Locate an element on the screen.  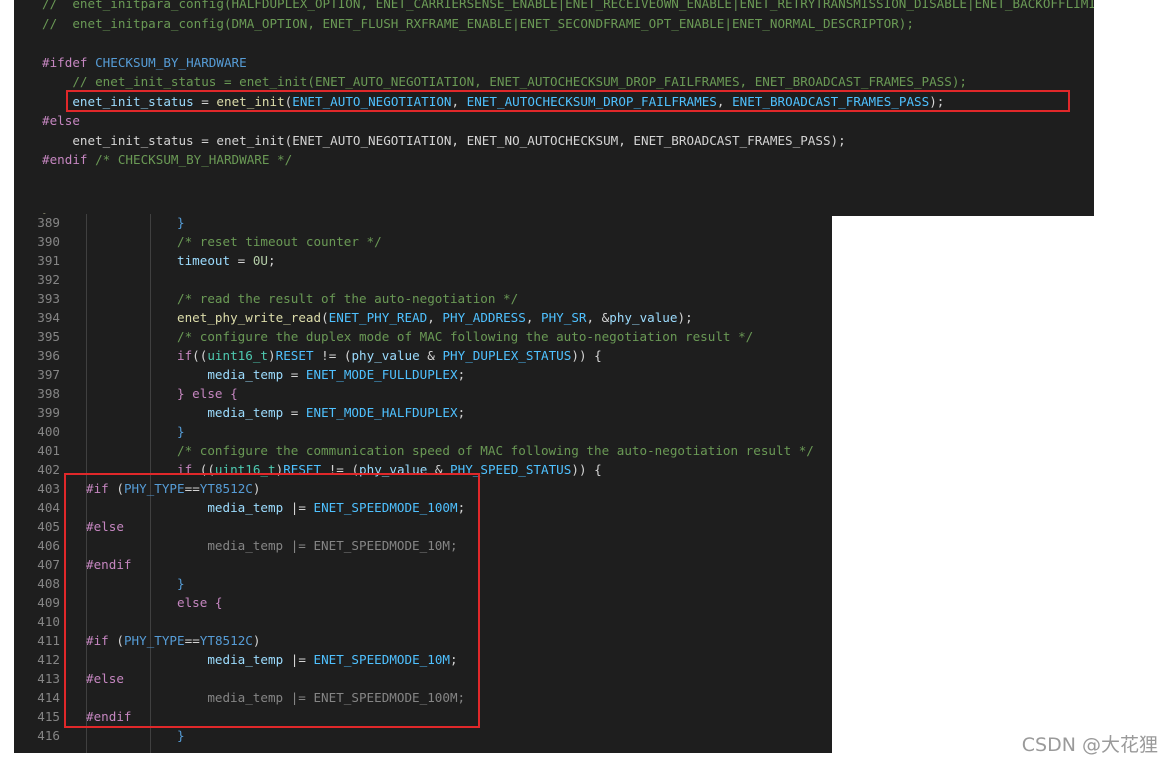
code-token: |= is located at coordinates (298, 659).